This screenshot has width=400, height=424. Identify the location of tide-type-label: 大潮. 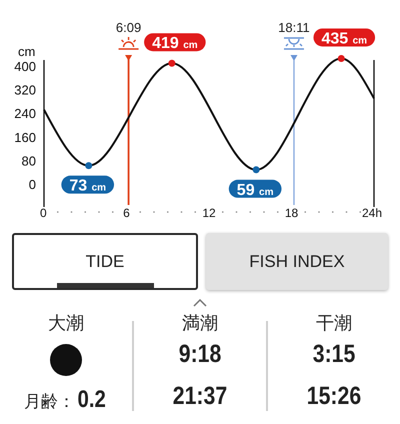
(66, 323).